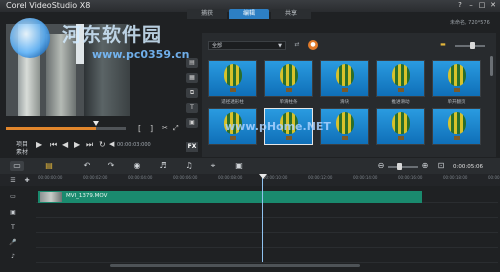  I want to click on zoom-out-icon: ⊖, so click(381, 166).